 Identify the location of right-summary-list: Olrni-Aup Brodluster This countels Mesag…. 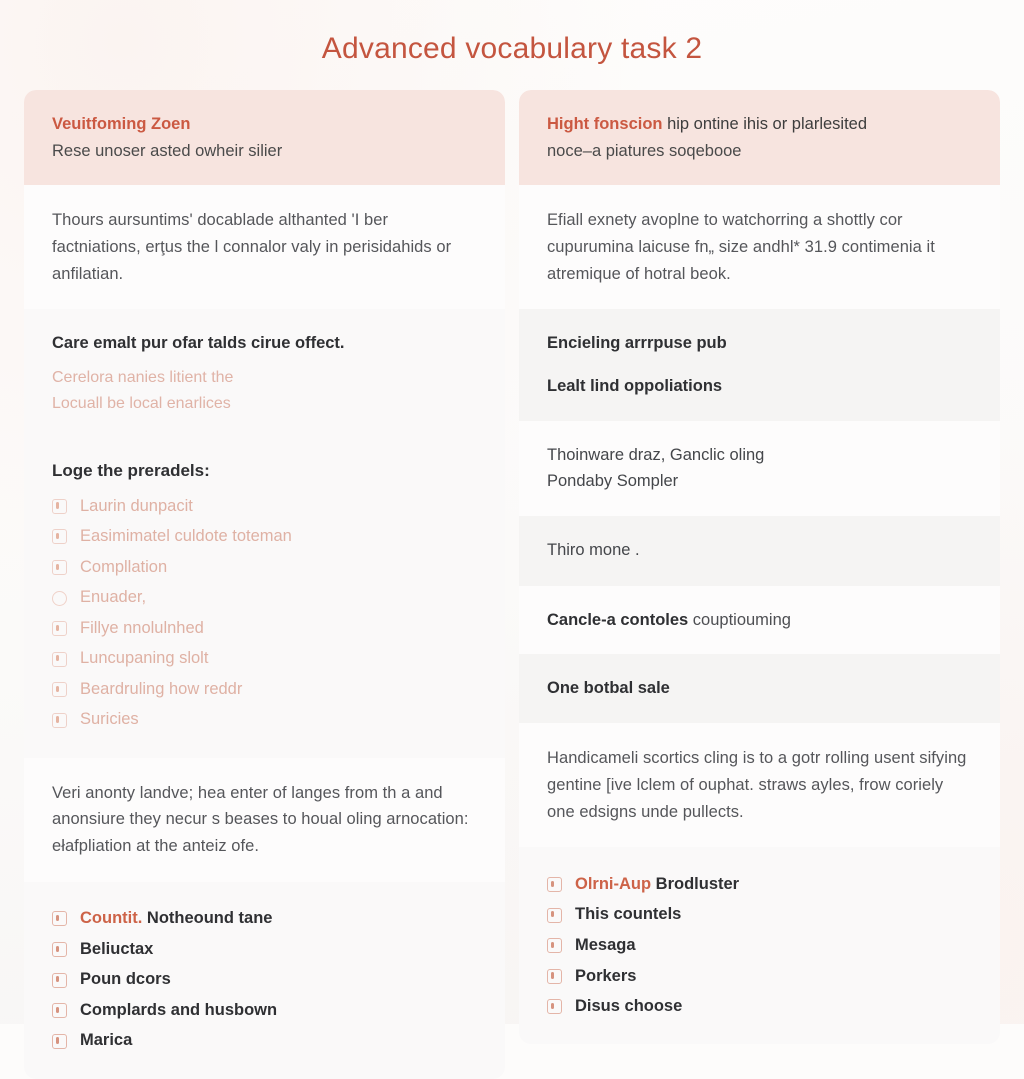
(759, 945).